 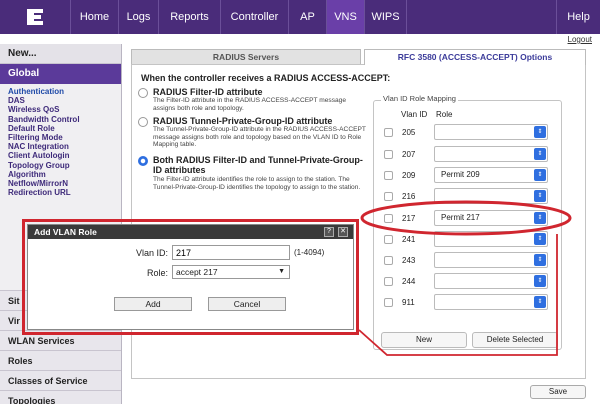 I want to click on logout-link: Logout, so click(x=580, y=39).